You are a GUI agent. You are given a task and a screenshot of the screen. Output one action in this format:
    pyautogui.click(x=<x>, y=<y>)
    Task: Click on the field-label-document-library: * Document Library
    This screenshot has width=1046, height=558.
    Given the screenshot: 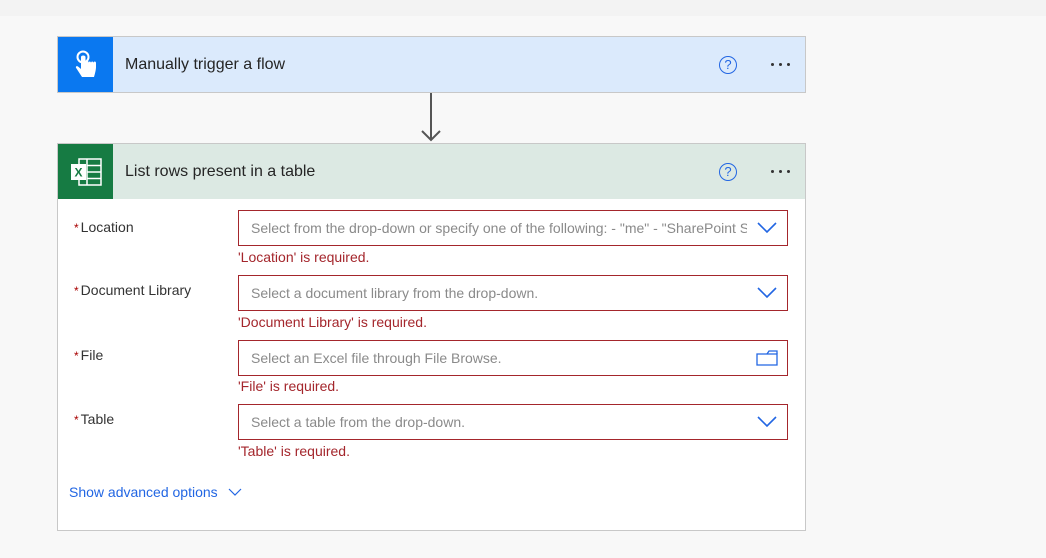 What is the action you would take?
    pyautogui.click(x=132, y=290)
    